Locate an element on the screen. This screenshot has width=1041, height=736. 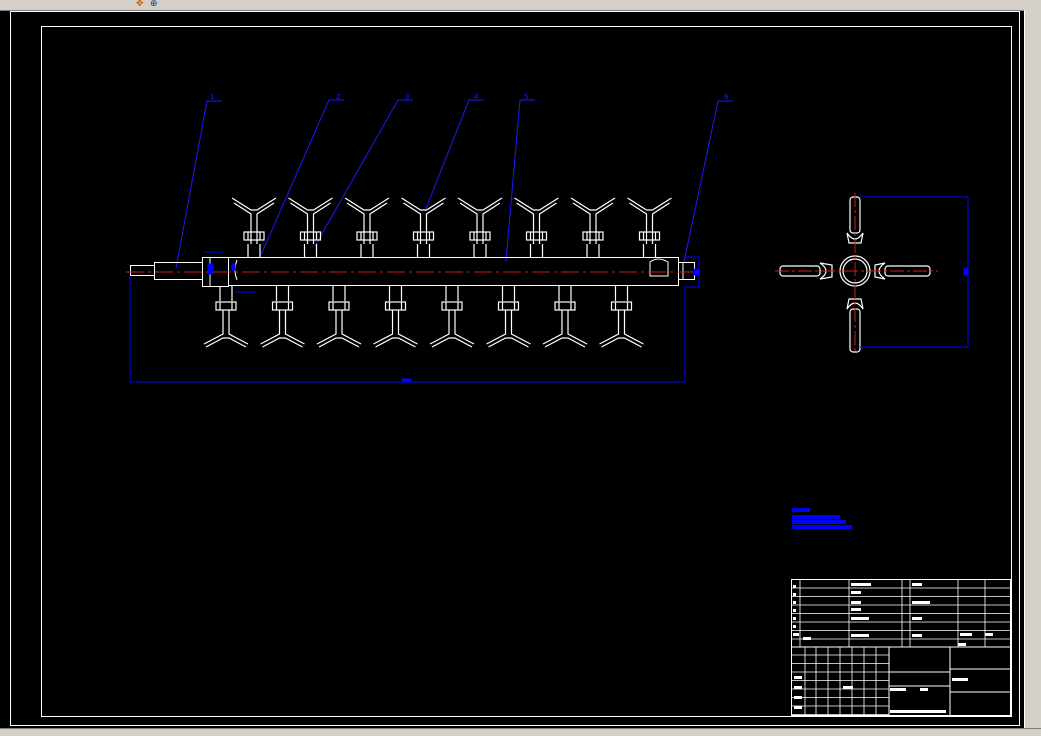
pan-icon: ✥ is located at coordinates (140, 4).